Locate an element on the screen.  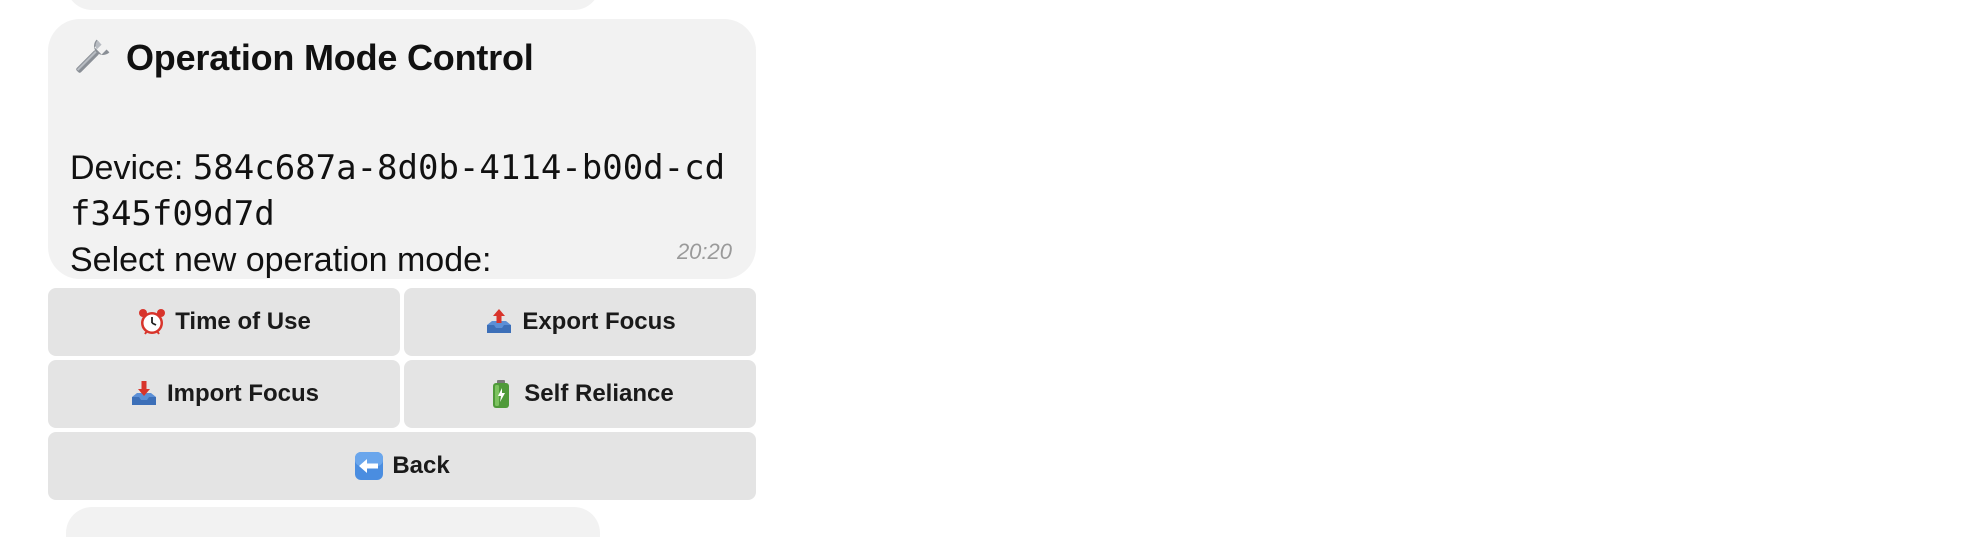
alarm-clock-icon is located at coordinates (152, 322).